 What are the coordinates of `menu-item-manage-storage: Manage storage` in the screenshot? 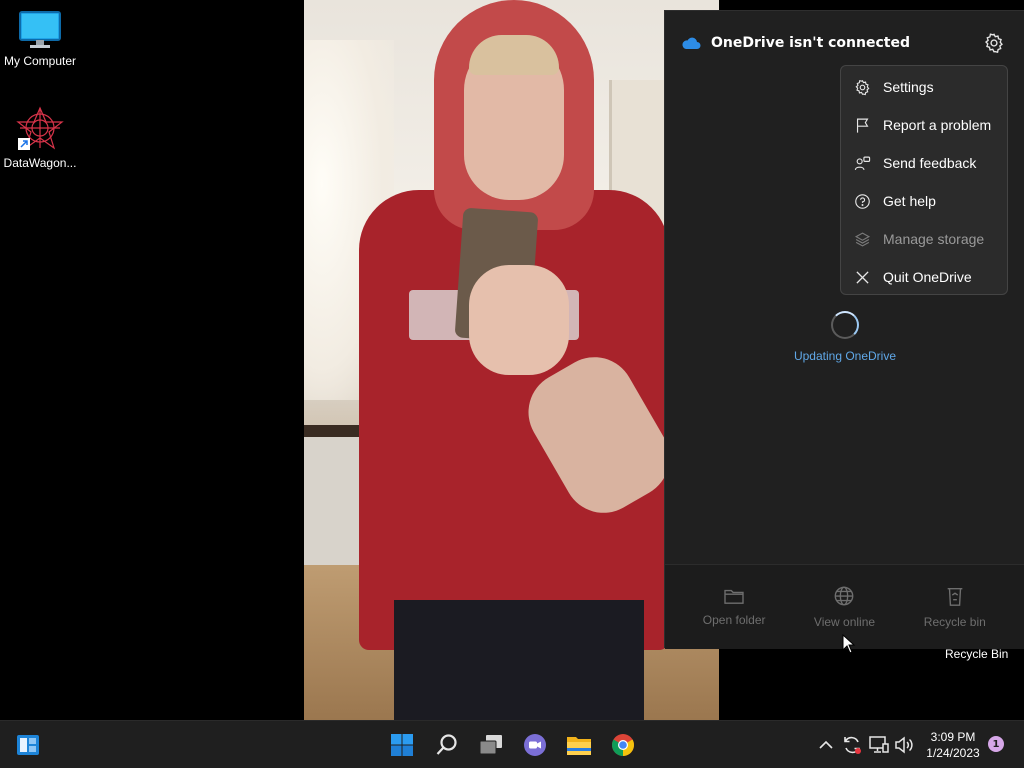 It's located at (924, 239).